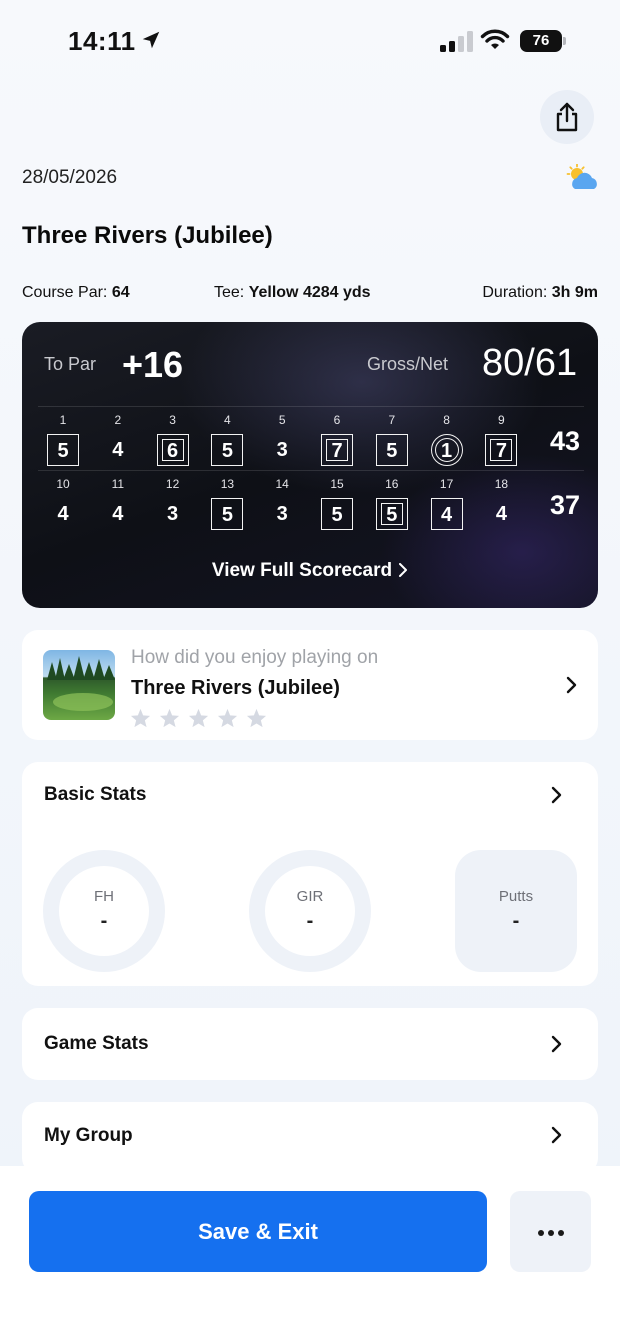  I want to click on hole-number: 3, so click(172, 420).